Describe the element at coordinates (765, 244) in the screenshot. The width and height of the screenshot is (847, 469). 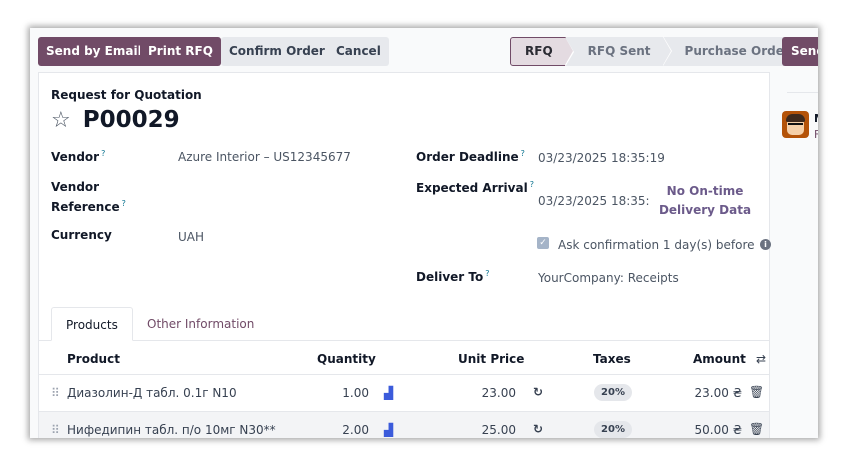
I see `info-icon: i` at that location.